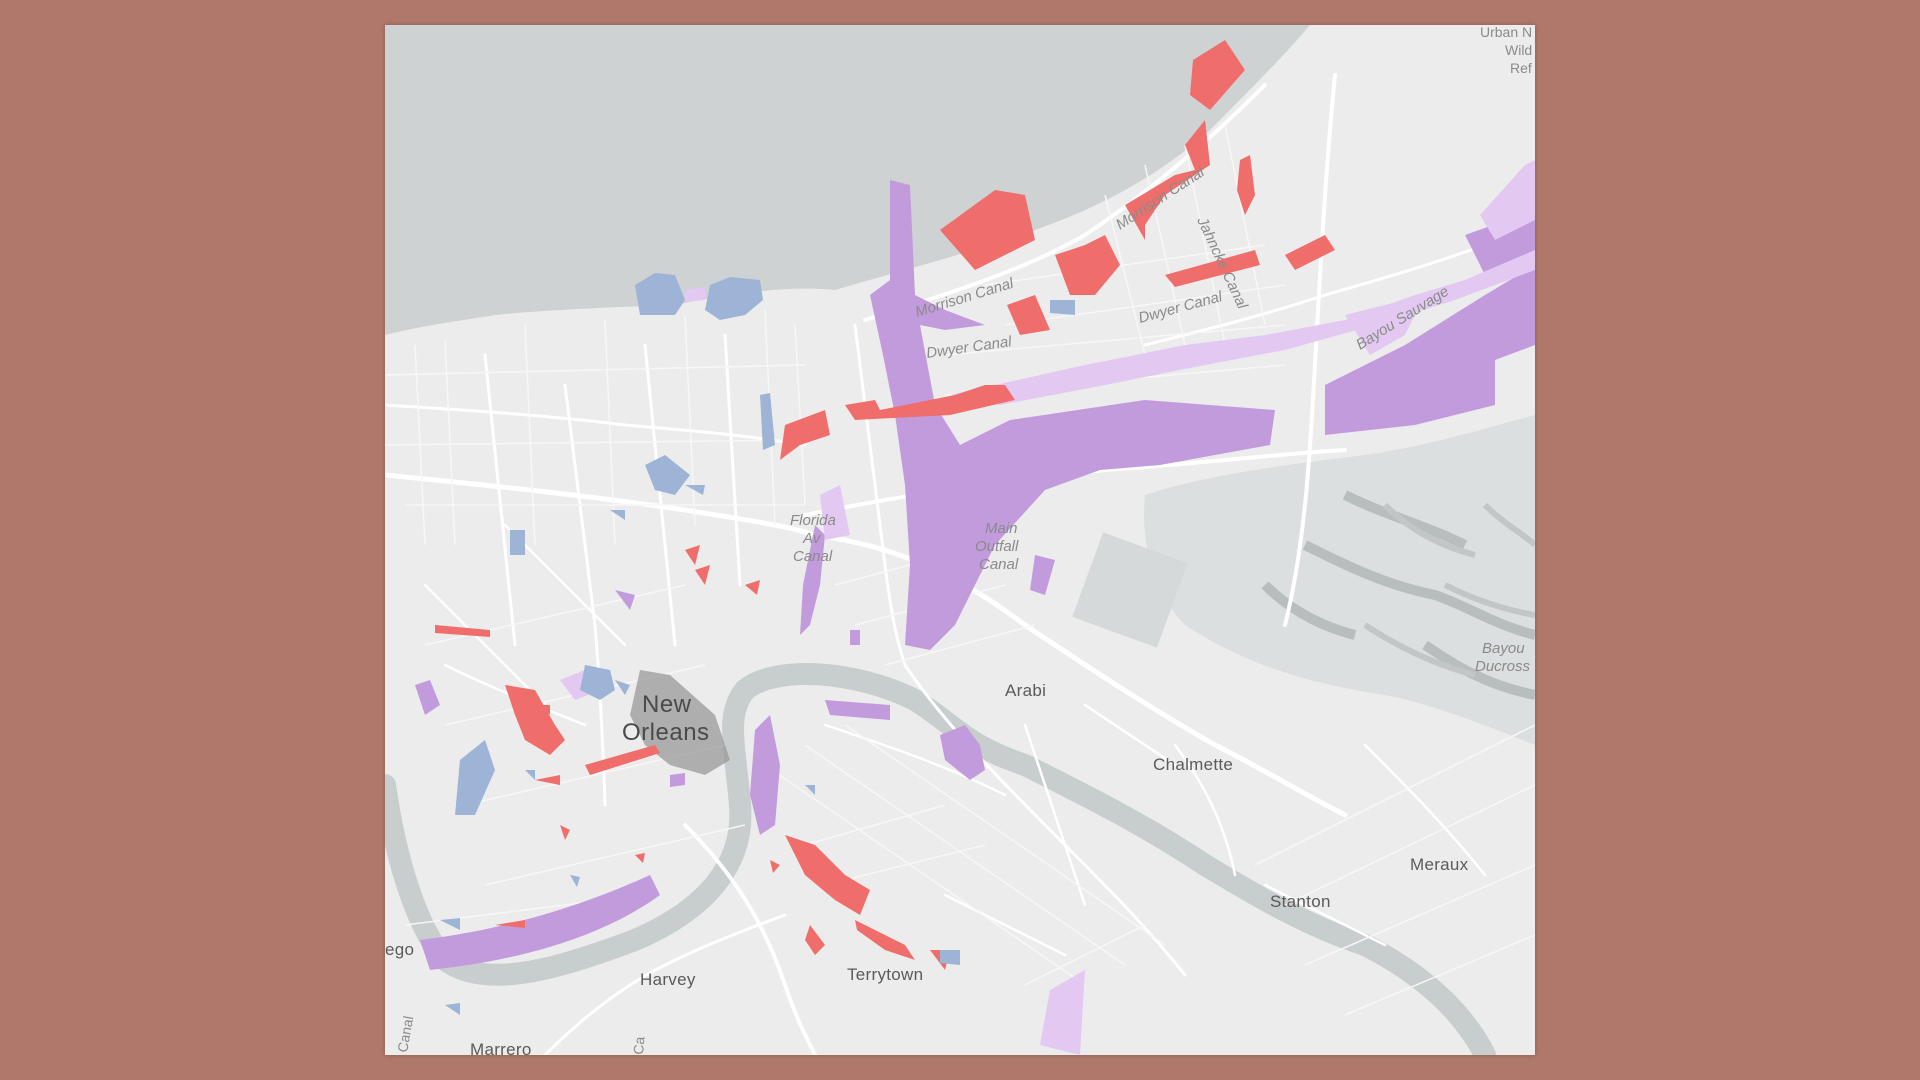 This screenshot has width=1920, height=1080. I want to click on town-label-arabi: Arabi, so click(1025, 690).